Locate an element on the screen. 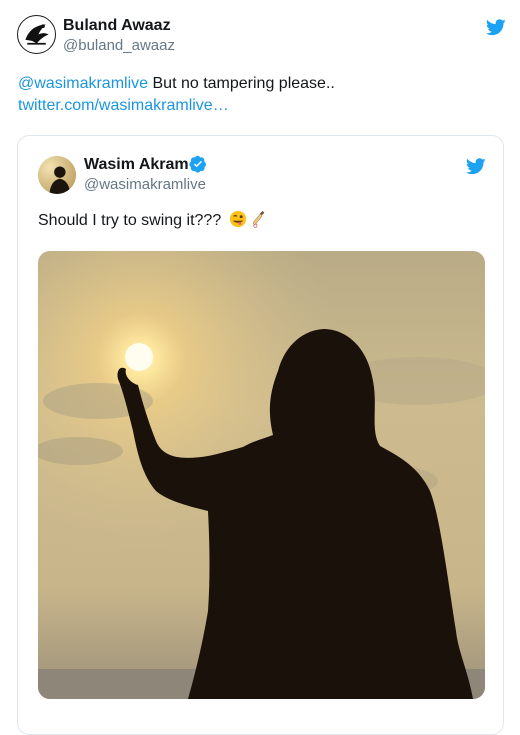 This screenshot has height=735, width=520. buland-awaaz-avatar is located at coordinates (36, 34).